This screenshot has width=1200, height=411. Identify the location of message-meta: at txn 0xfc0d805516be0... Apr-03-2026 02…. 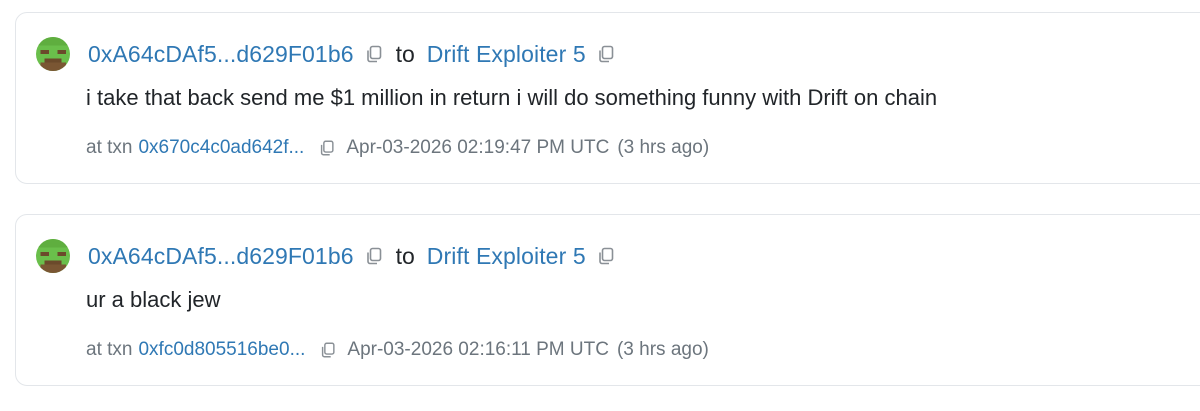
(397, 350).